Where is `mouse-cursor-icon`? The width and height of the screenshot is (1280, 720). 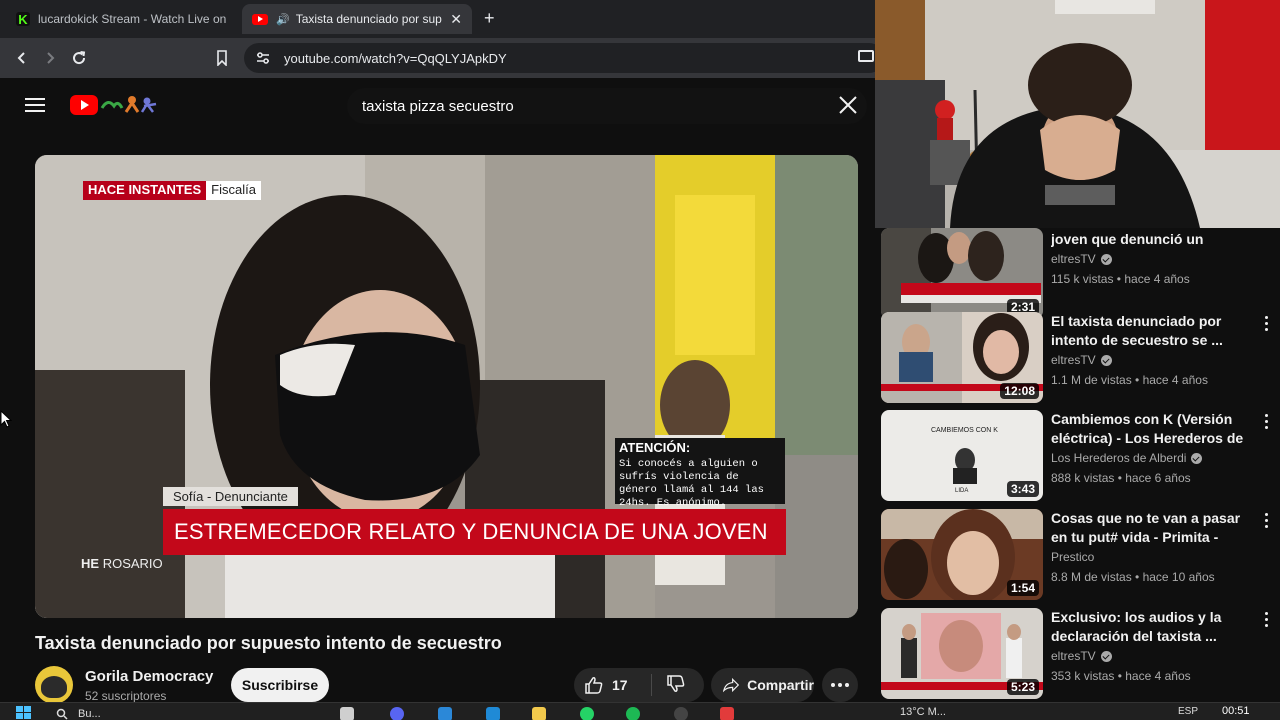 mouse-cursor-icon is located at coordinates (6, 419).